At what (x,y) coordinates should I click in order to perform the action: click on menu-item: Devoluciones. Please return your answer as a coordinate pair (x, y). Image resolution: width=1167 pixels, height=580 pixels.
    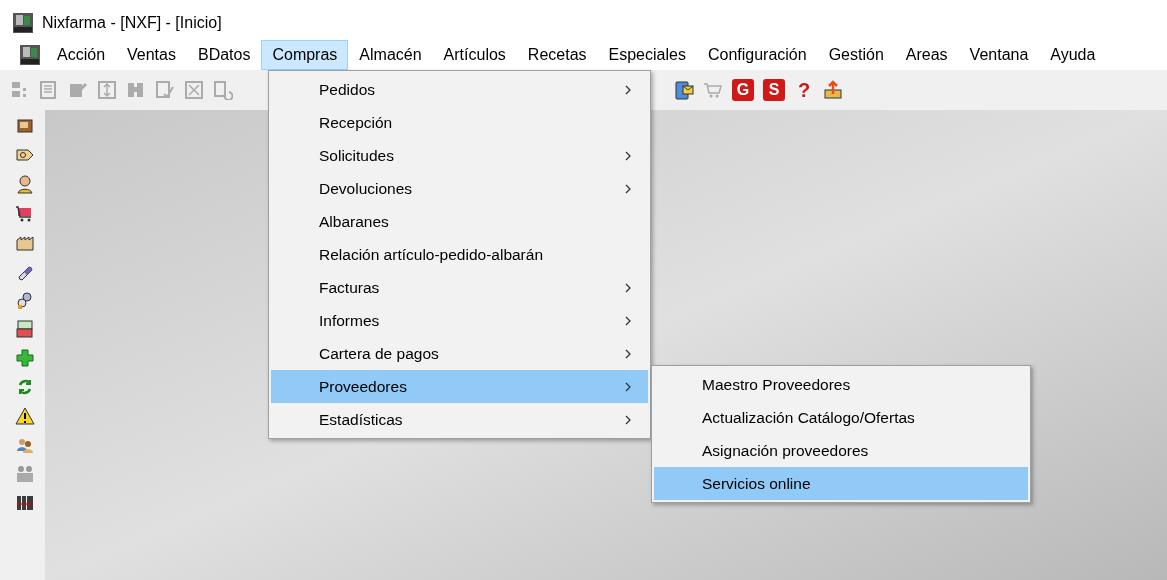
    Looking at the image, I should click on (459, 188).